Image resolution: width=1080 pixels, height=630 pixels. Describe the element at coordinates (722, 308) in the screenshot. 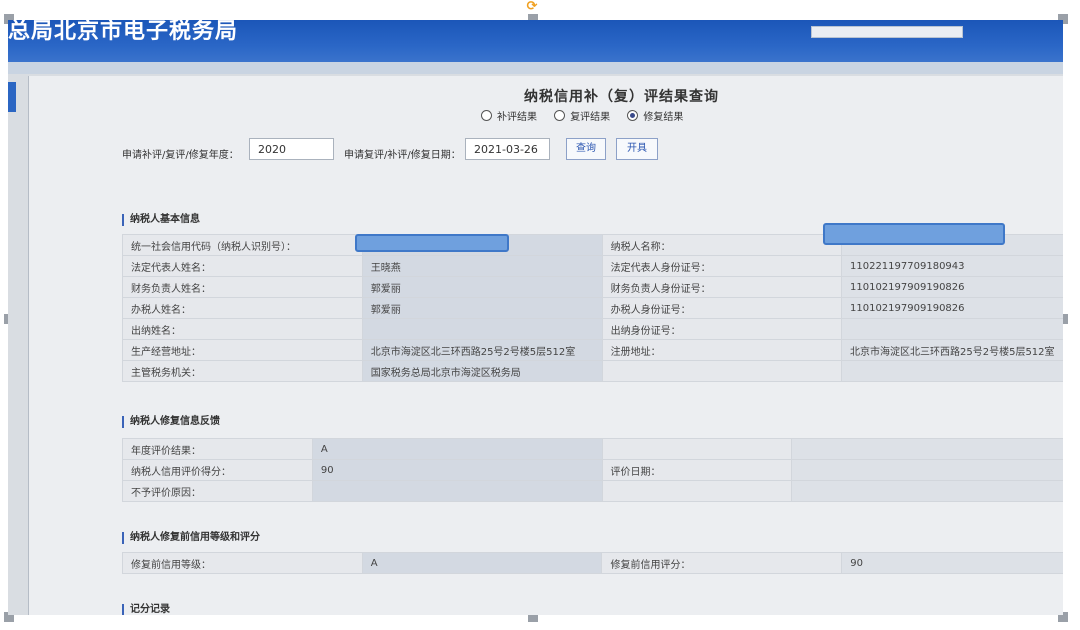

I see `field-label: 办税人身份证号：` at that location.